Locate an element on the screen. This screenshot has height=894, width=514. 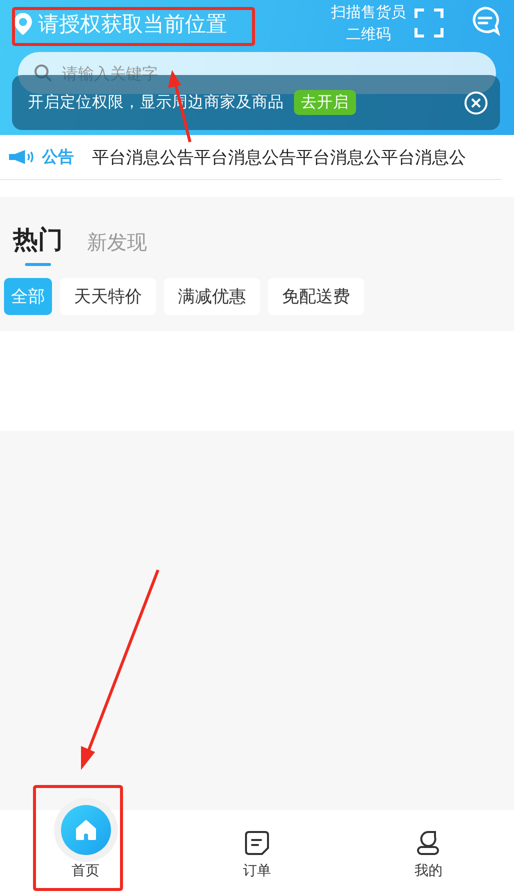
filter-chip: 满减优惠 is located at coordinates (212, 296).